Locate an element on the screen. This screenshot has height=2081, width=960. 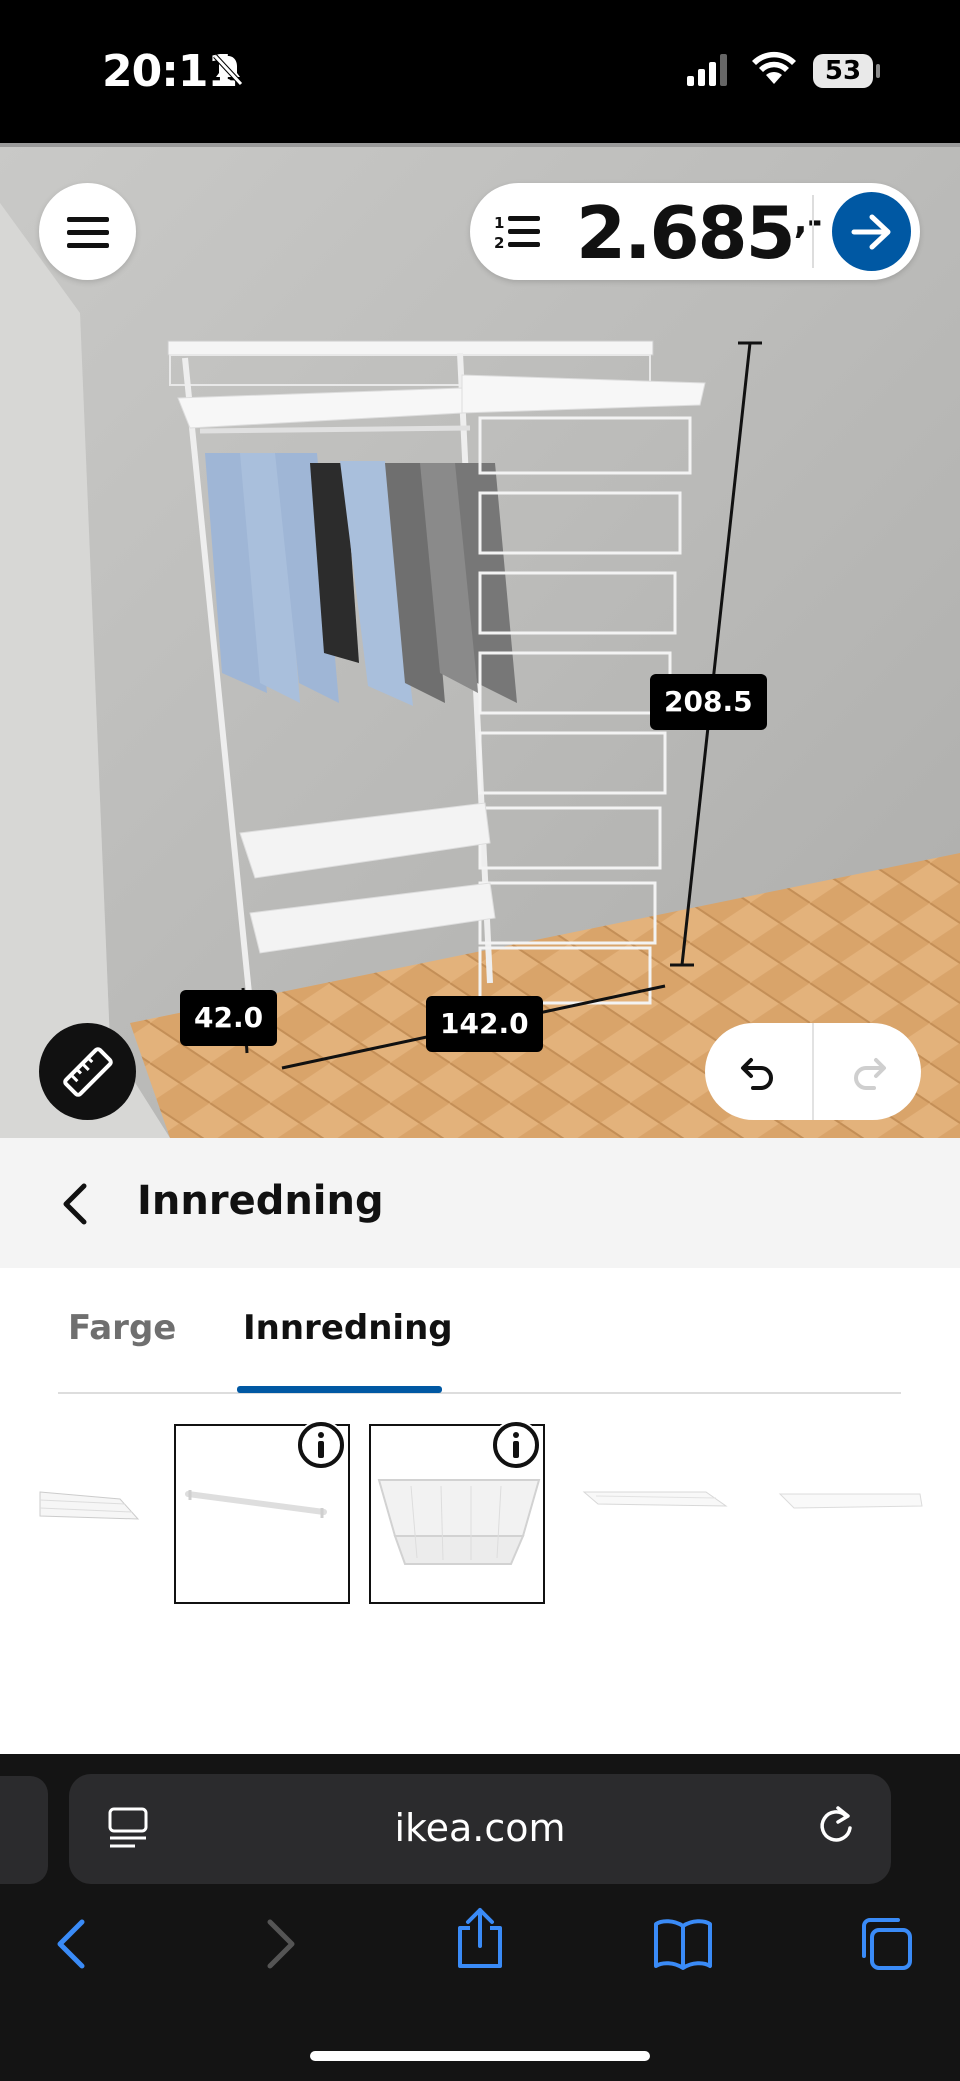
panel-title: Innredning is located at coordinates (260, 1201).